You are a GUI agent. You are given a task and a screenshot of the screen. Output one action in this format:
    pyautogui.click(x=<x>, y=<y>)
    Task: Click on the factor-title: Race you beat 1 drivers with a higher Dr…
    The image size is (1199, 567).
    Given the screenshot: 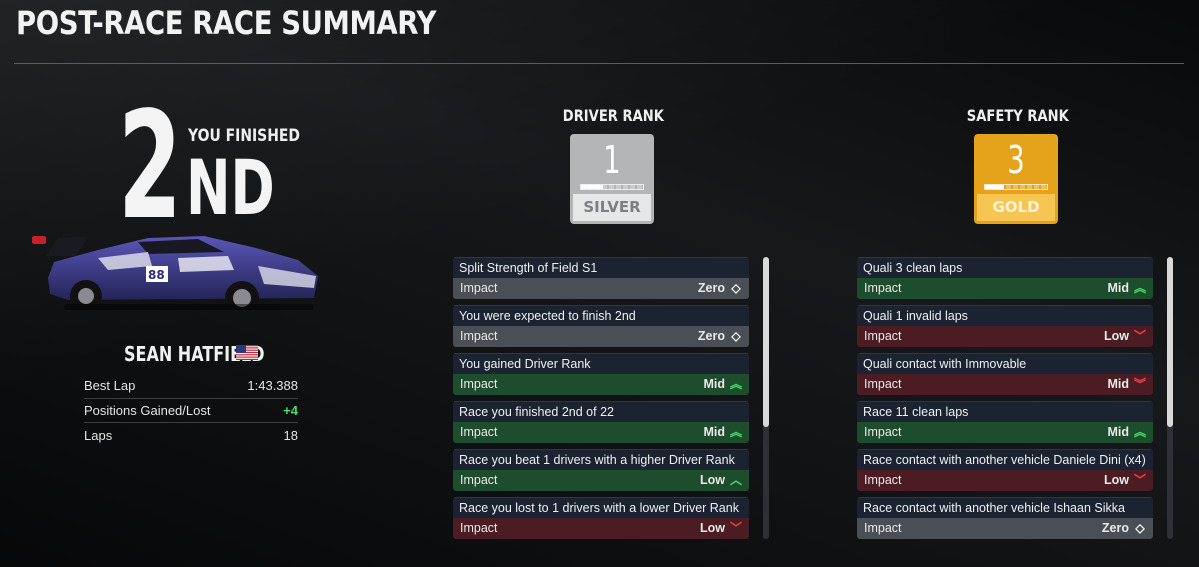 What is the action you would take?
    pyautogui.click(x=601, y=459)
    